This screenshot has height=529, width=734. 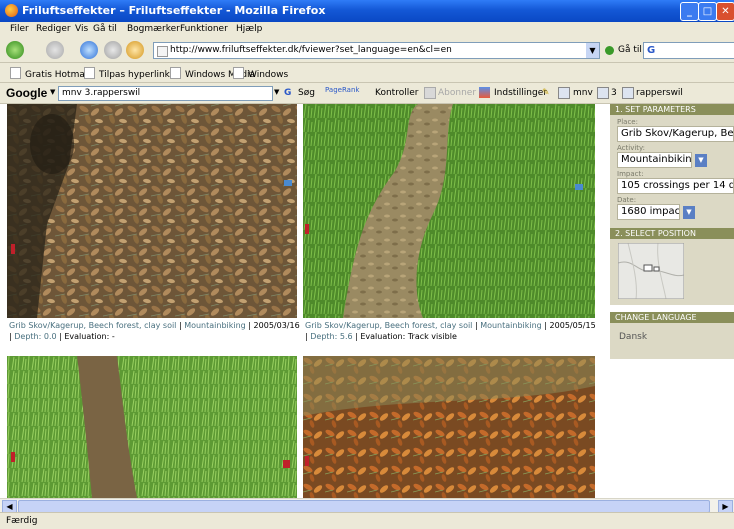 I want to click on evaluation-text: | Evaluation: -, so click(x=87, y=336).